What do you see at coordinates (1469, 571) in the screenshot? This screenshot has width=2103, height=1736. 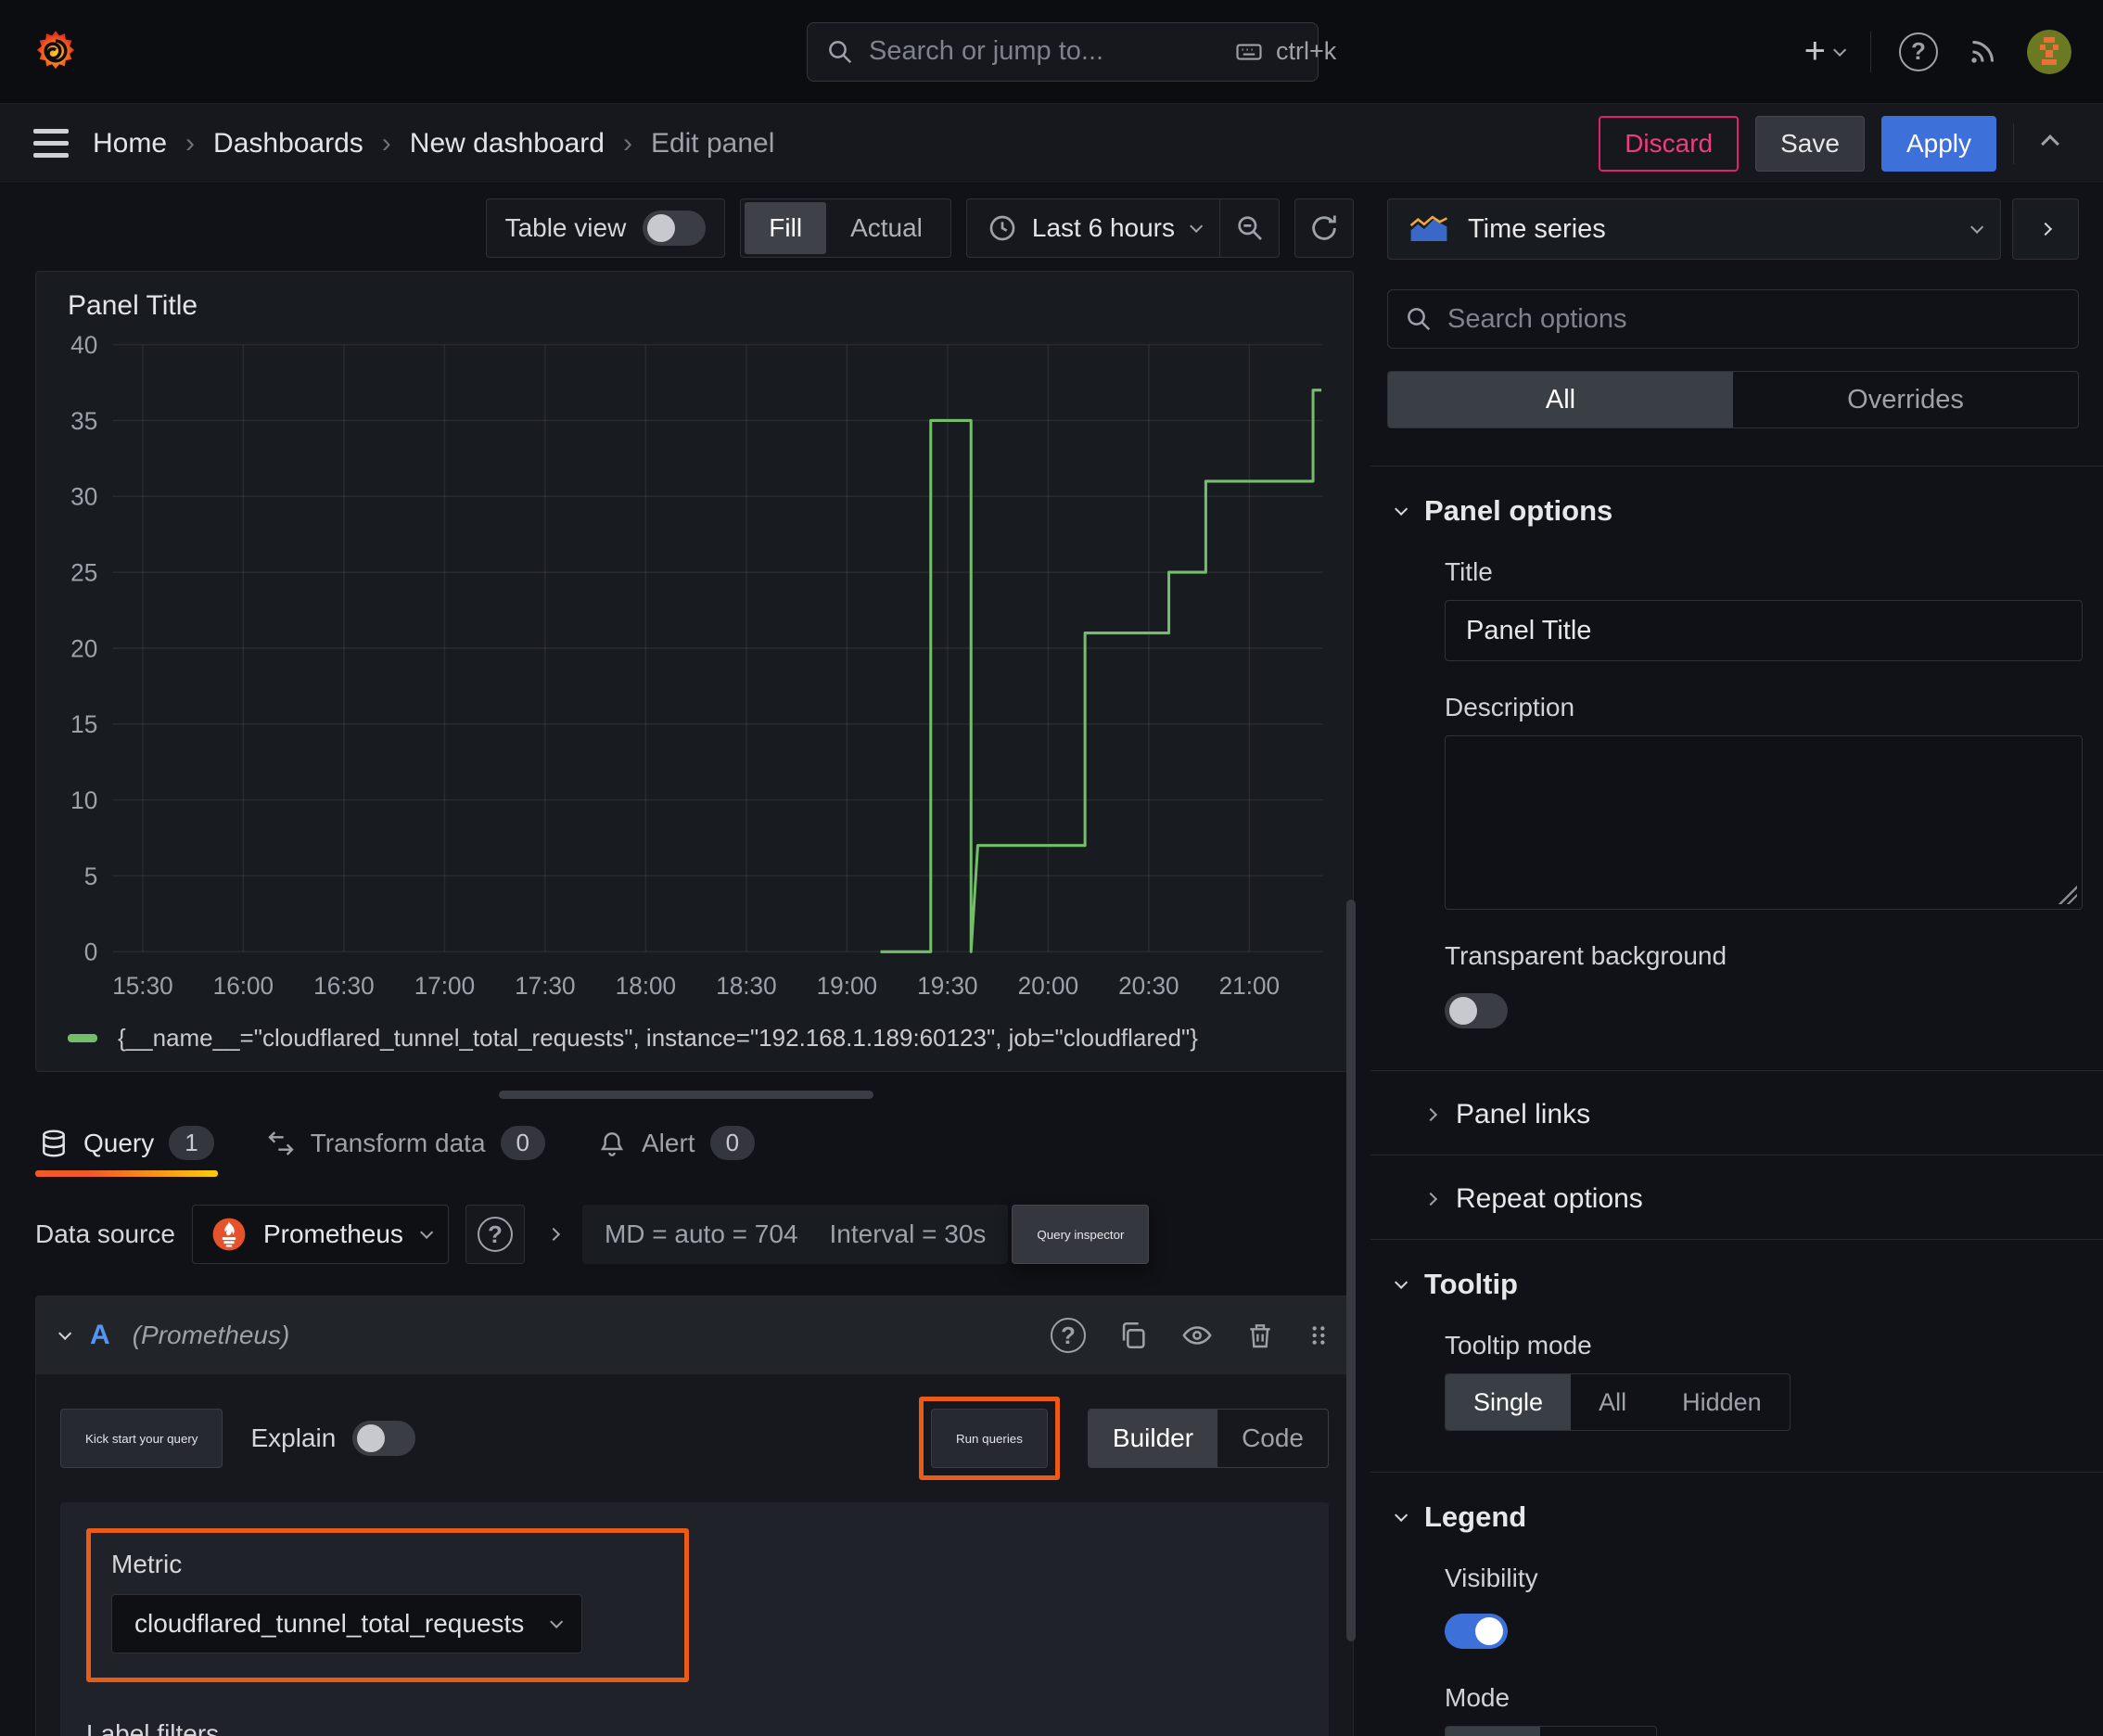 I see `title-label: Title` at bounding box center [1469, 571].